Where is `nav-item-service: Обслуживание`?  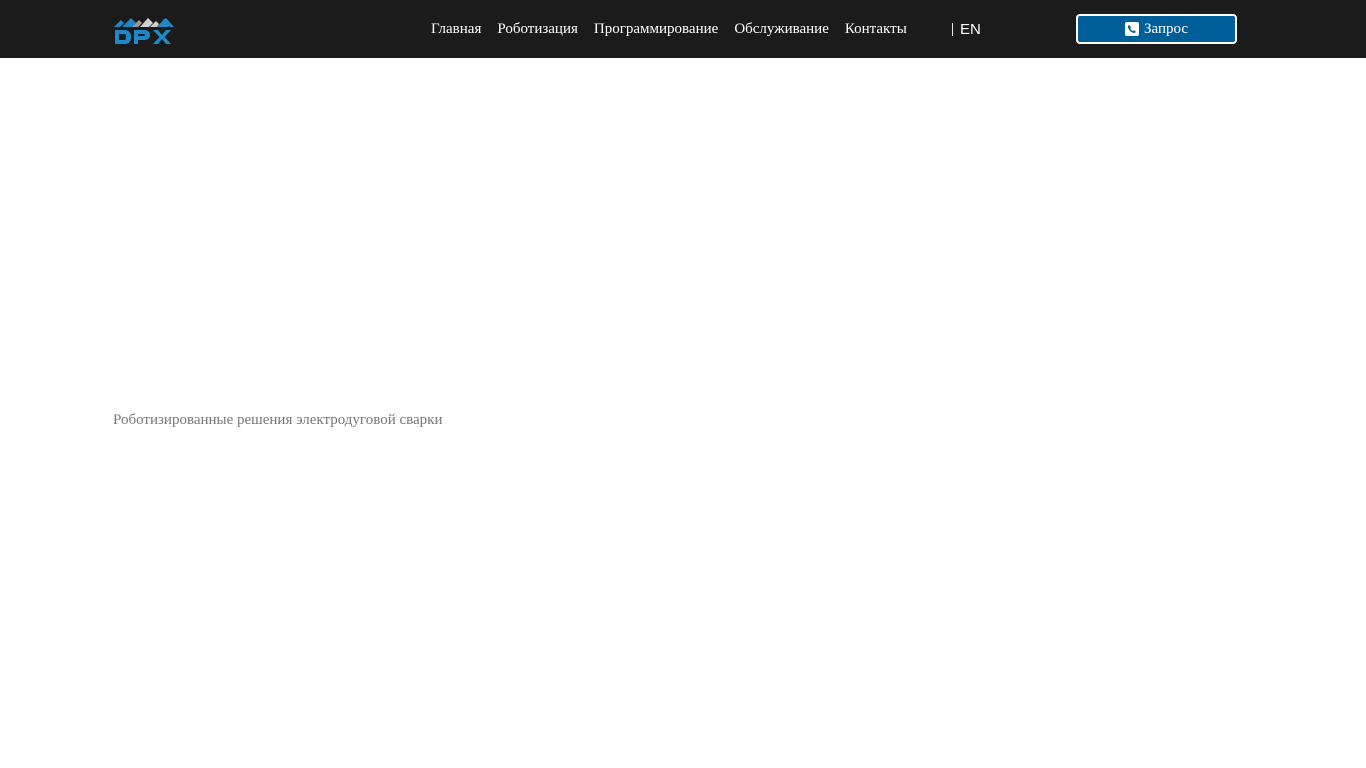 nav-item-service: Обслуживание is located at coordinates (781, 29).